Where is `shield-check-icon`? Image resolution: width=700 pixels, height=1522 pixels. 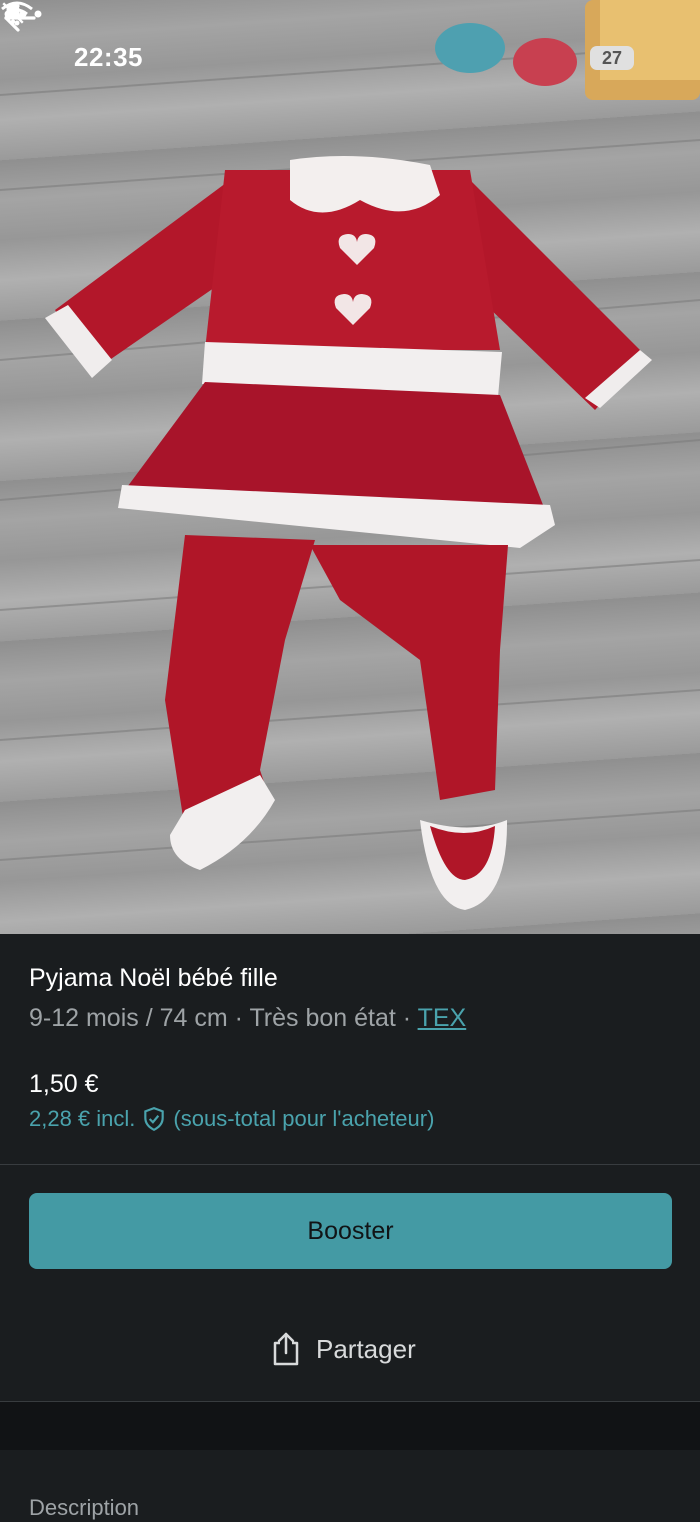 shield-check-icon is located at coordinates (154, 1119).